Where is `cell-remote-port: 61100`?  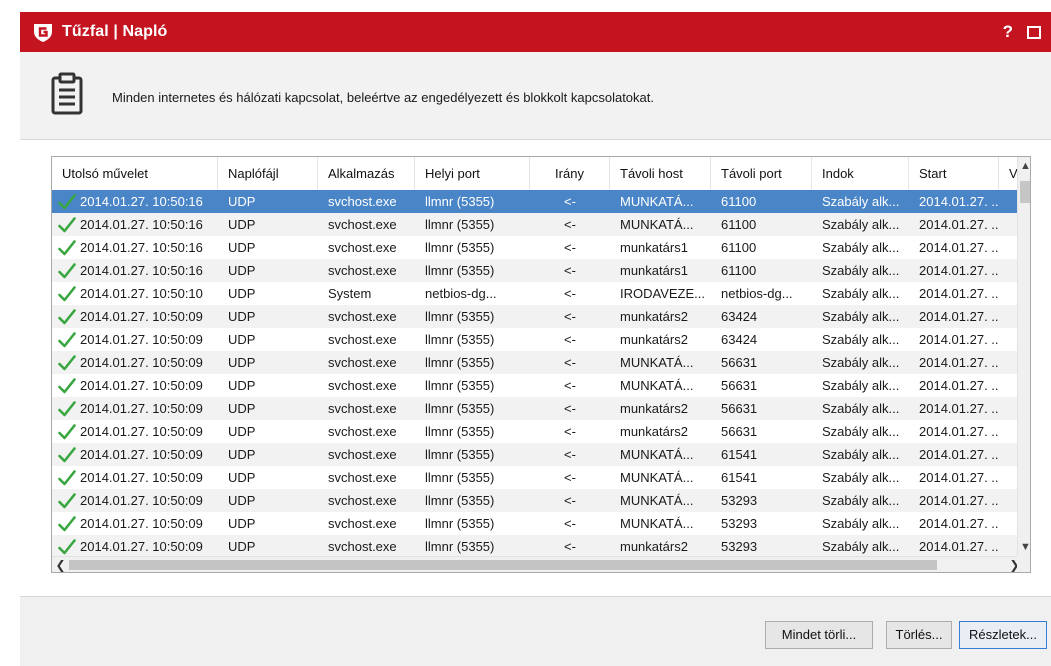 cell-remote-port: 61100 is located at coordinates (739, 224).